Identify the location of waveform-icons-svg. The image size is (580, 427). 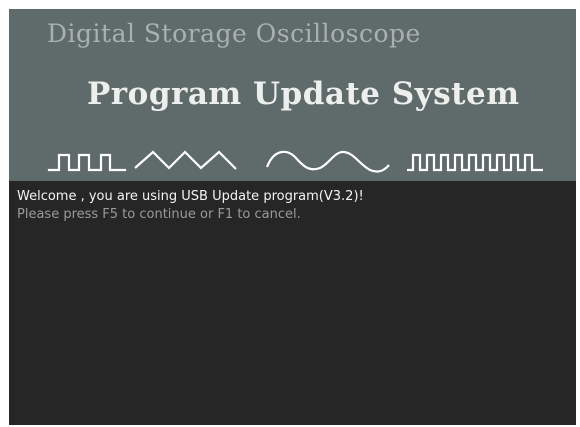
(295, 161).